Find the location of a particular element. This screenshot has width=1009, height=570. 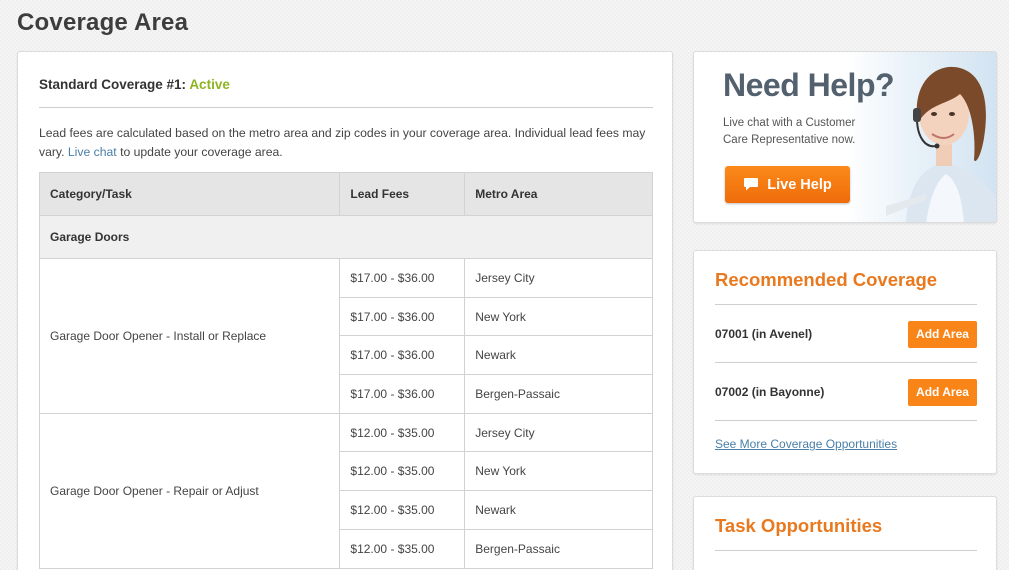

see-more-coverage-link: See More Coverage Opportunities is located at coordinates (806, 444).